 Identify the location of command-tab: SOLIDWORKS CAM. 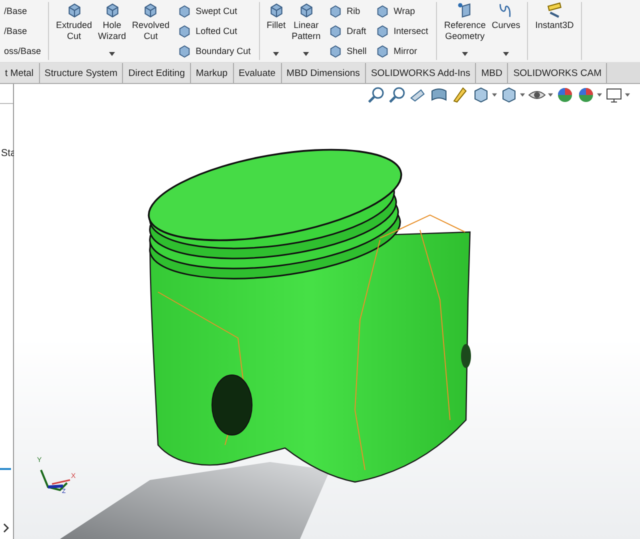
(558, 73).